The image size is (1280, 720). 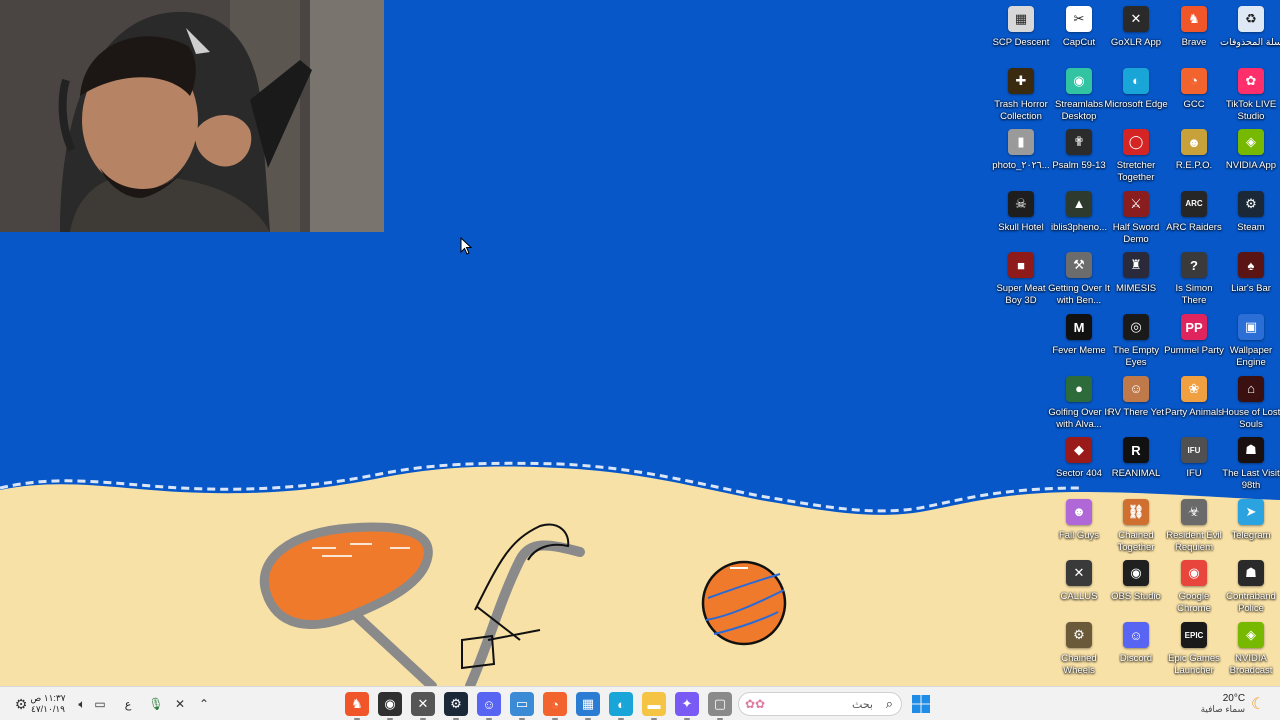 I want to click on desktop-icon-label: Chained Wheels, so click(x=1079, y=664).